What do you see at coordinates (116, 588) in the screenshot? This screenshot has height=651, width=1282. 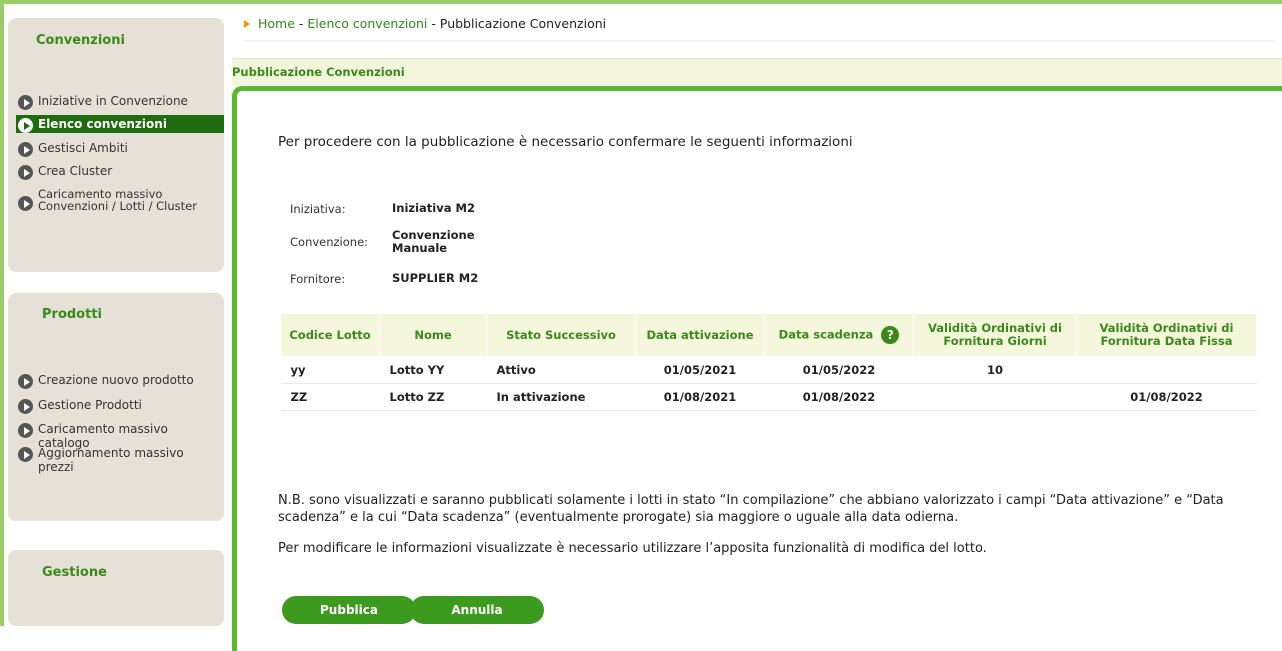 I see `sidebar-panel-gestione` at bounding box center [116, 588].